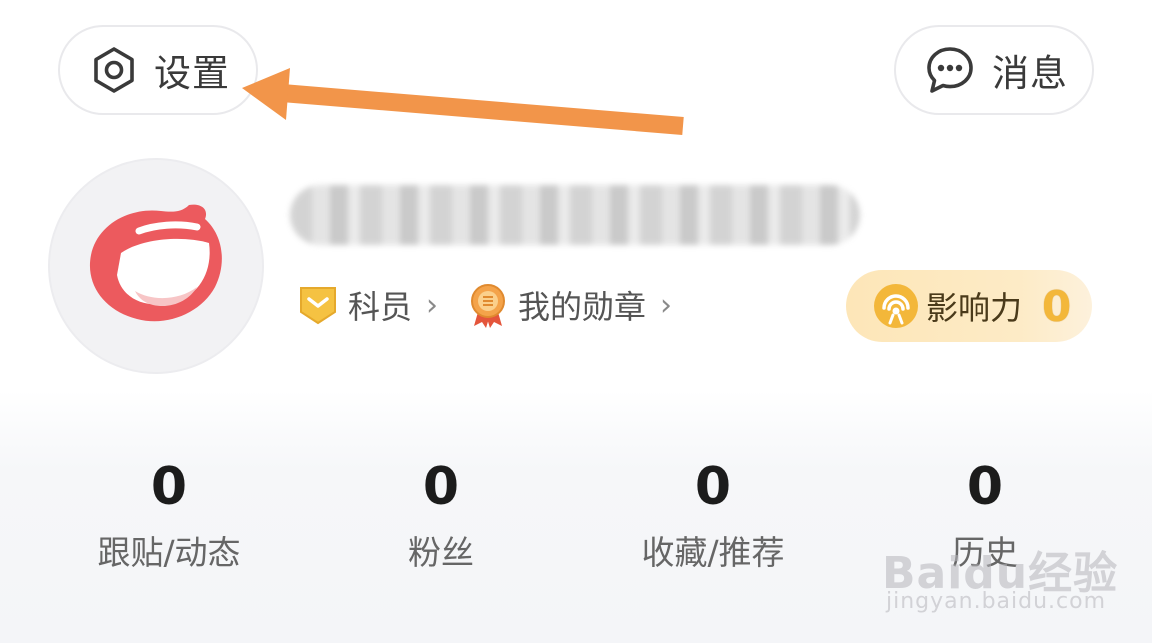 The image size is (1152, 643). I want to click on rank-label: 科员, so click(380, 307).